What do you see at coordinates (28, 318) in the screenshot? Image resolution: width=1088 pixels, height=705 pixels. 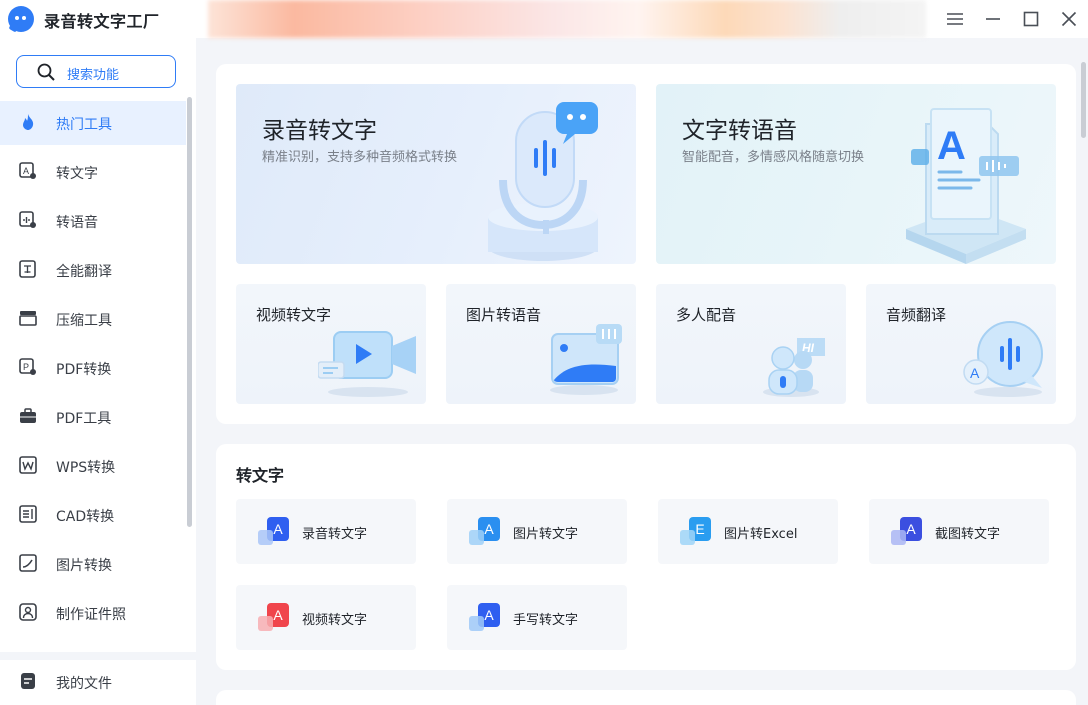 I see `compress-icon` at bounding box center [28, 318].